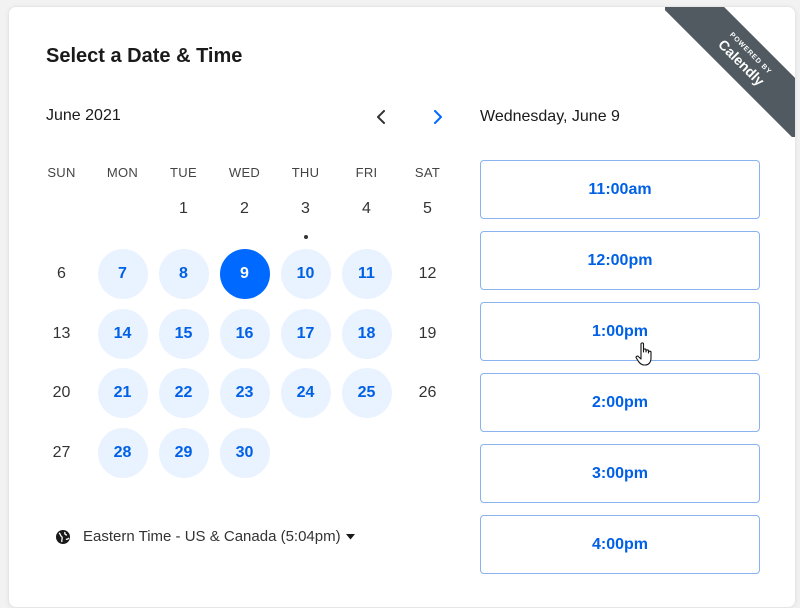 Image resolution: width=800 pixels, height=608 pixels. I want to click on calendar-day-available: 21, so click(122, 393).